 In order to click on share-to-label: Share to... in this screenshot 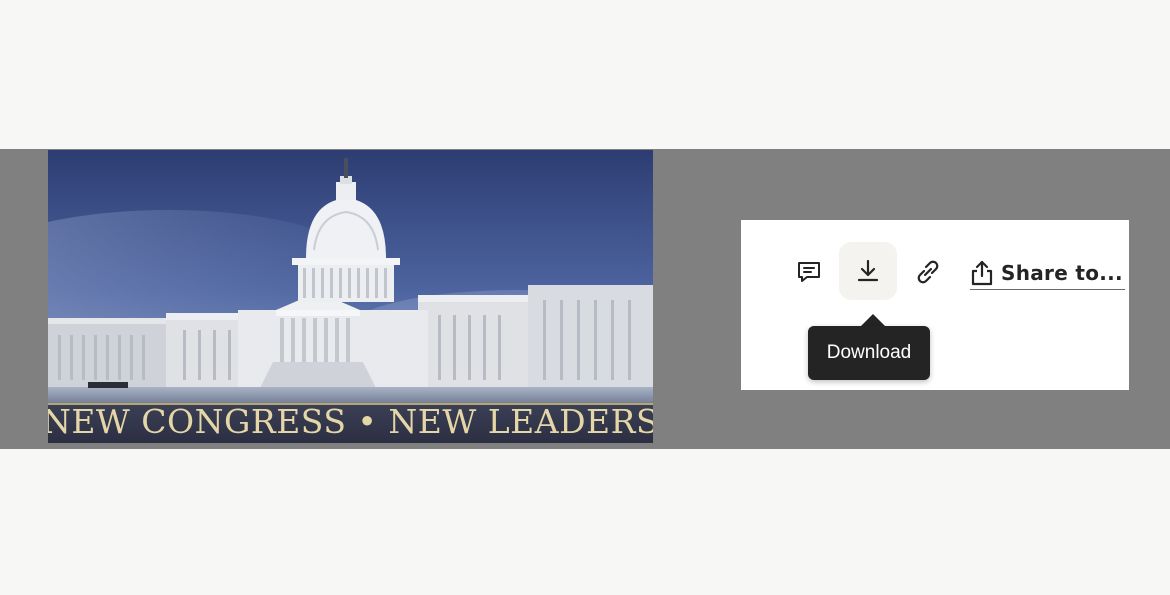, I will do `click(1062, 273)`.